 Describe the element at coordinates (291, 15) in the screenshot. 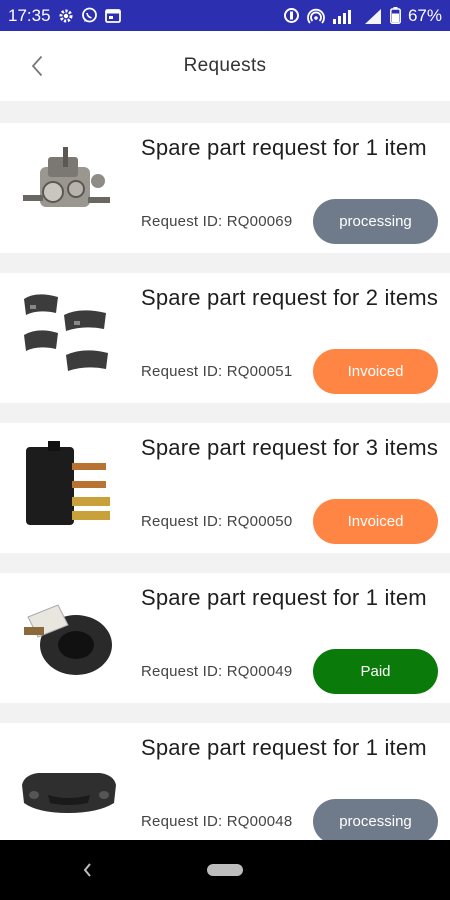

I see `data-saver-icon` at that location.